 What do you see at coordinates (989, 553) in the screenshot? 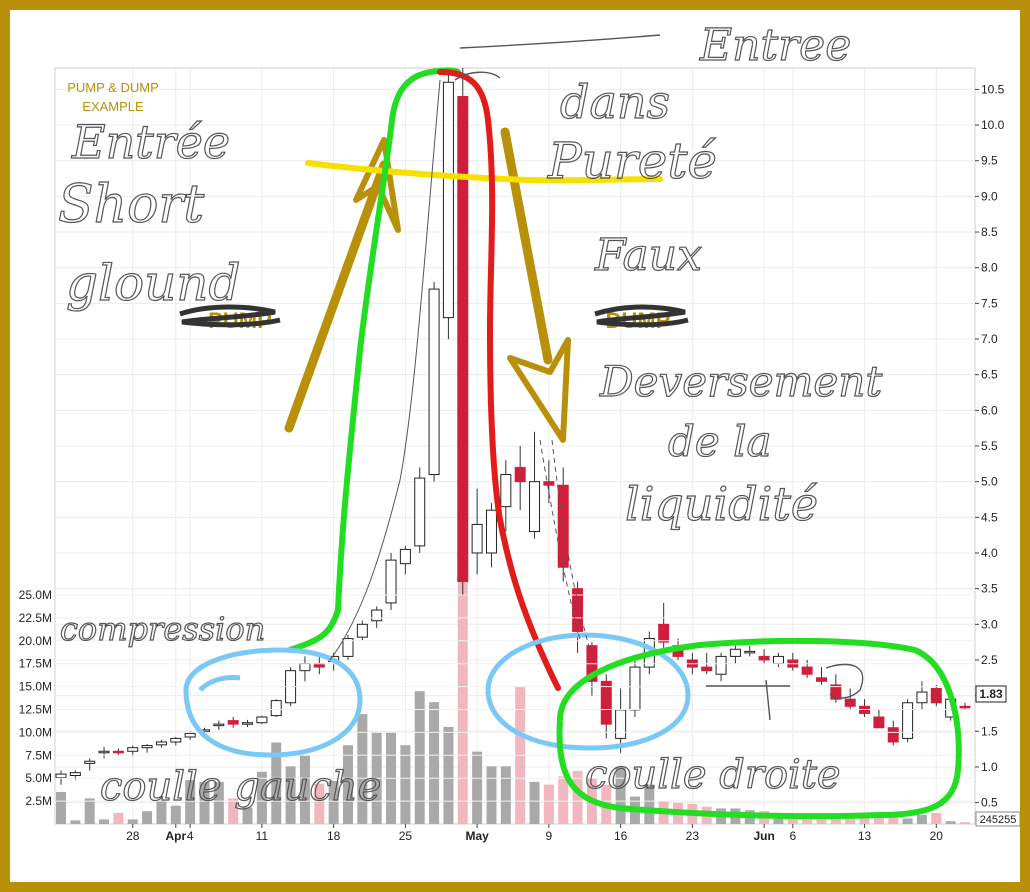
I see `price-tick-label: 4.0` at bounding box center [989, 553].